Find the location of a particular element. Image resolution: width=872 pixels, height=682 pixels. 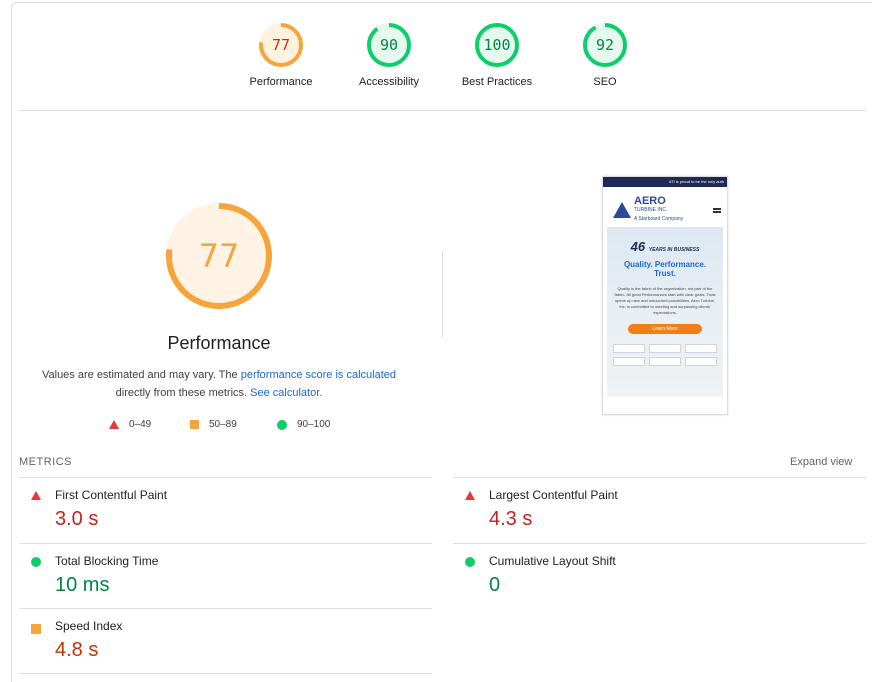

metric-first-contentful-paint: First Contentful Paint 3.0 s is located at coordinates (225, 510).